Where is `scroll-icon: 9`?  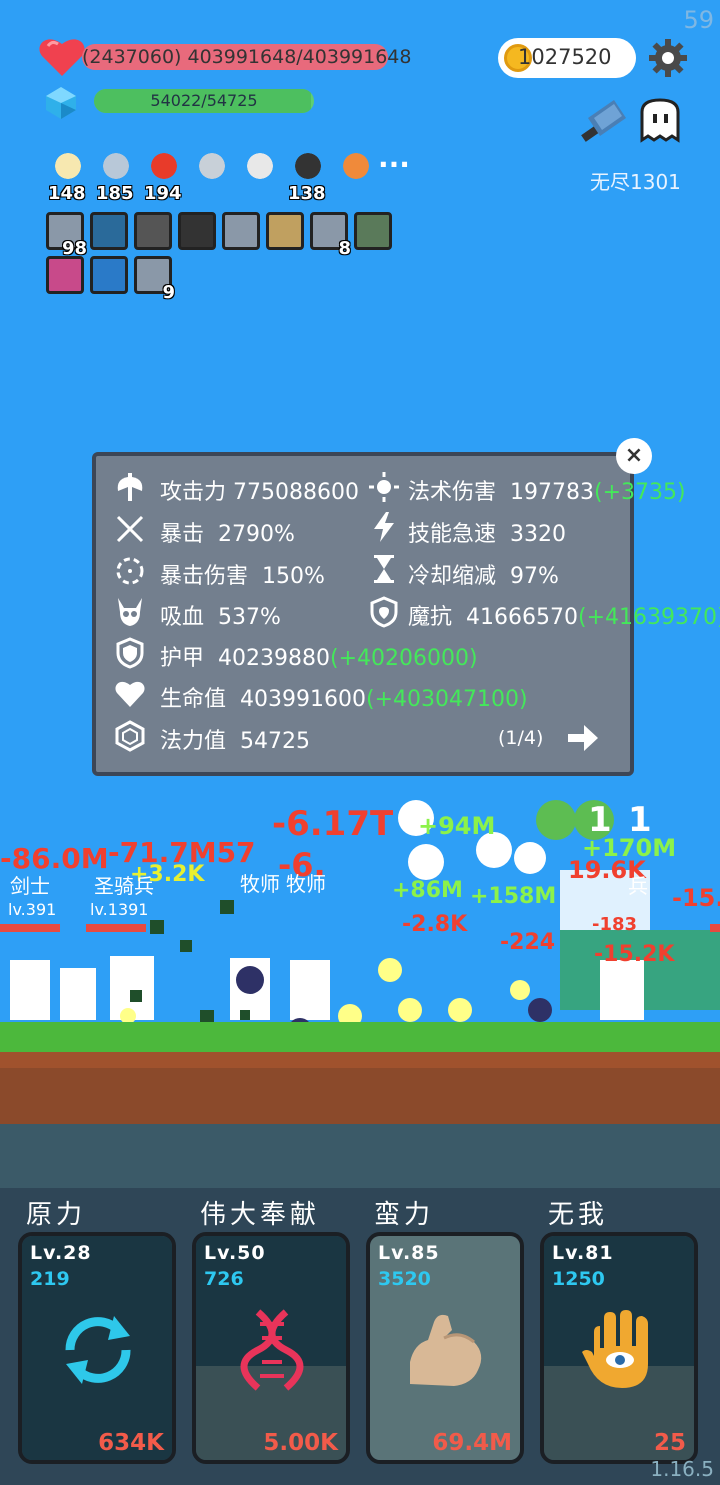
scroll-icon: 9 is located at coordinates (154, 279).